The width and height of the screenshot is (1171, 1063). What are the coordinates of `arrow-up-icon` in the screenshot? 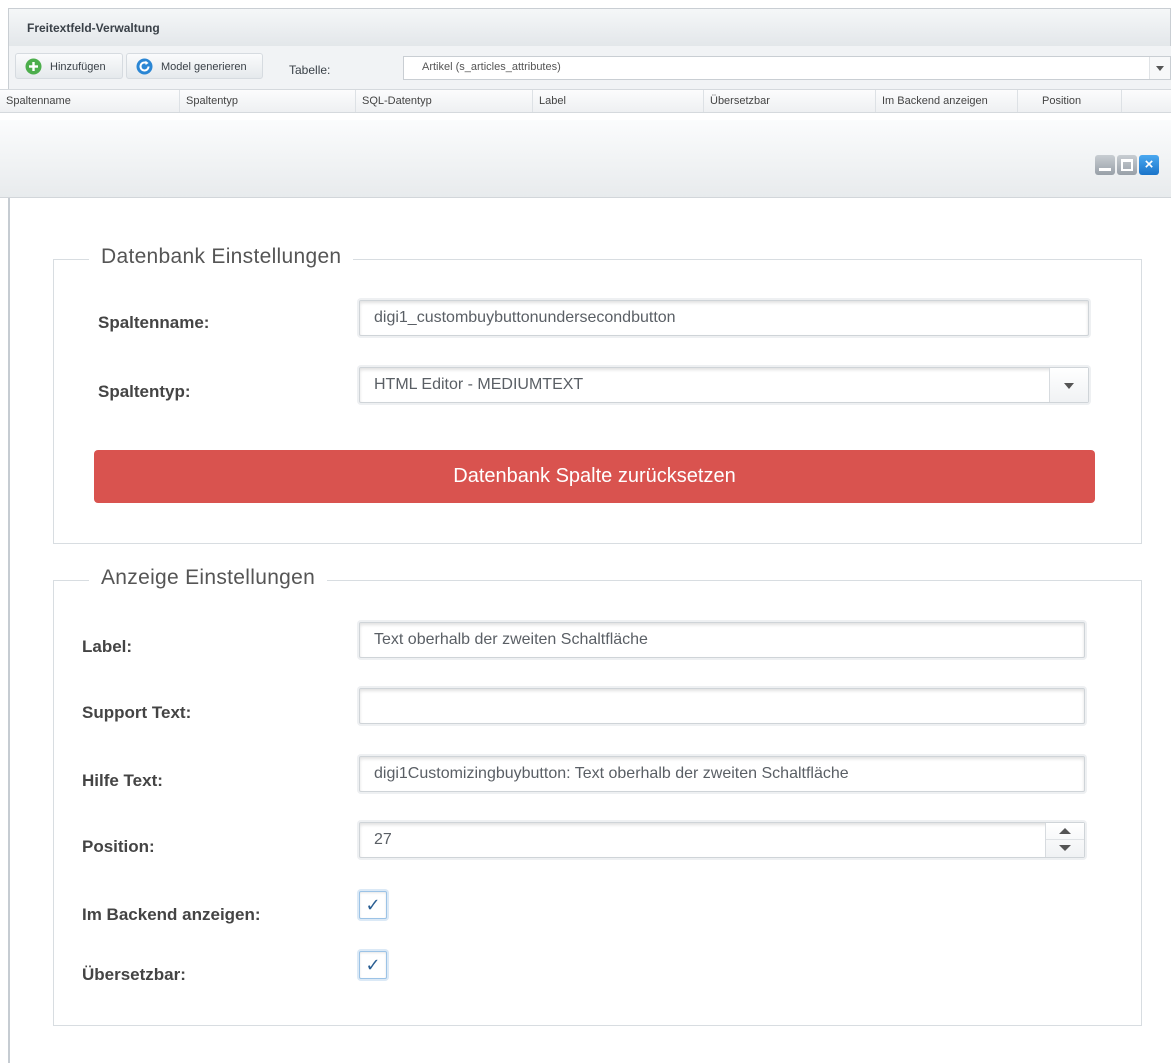 It's located at (1065, 831).